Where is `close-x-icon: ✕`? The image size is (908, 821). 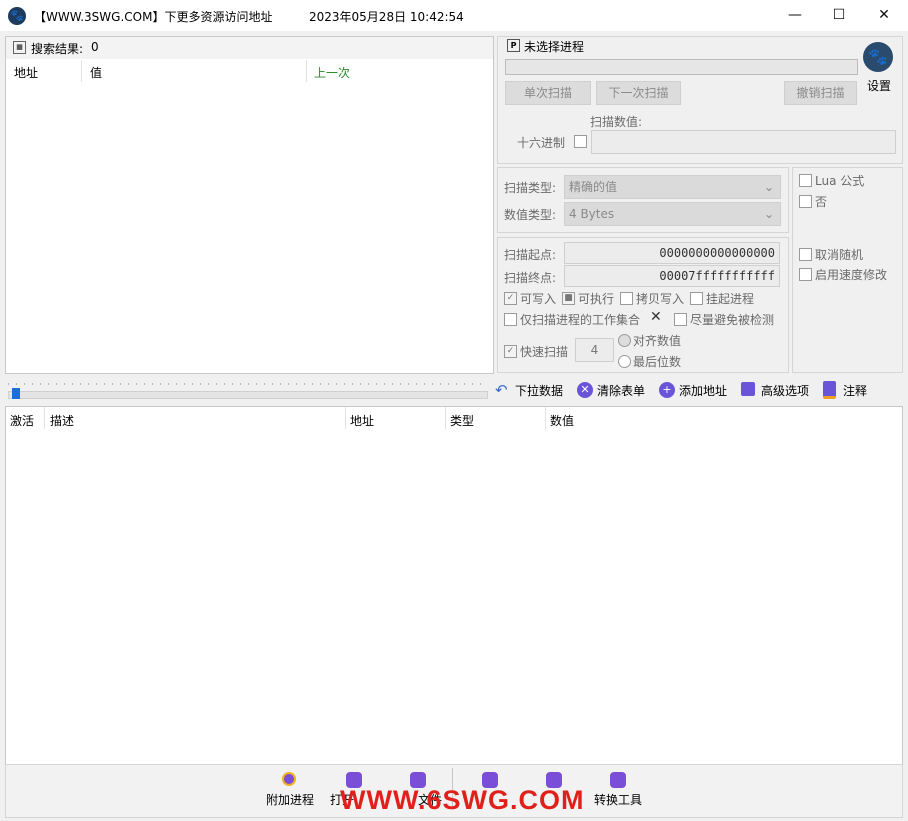 close-x-icon: ✕ is located at coordinates (656, 317).